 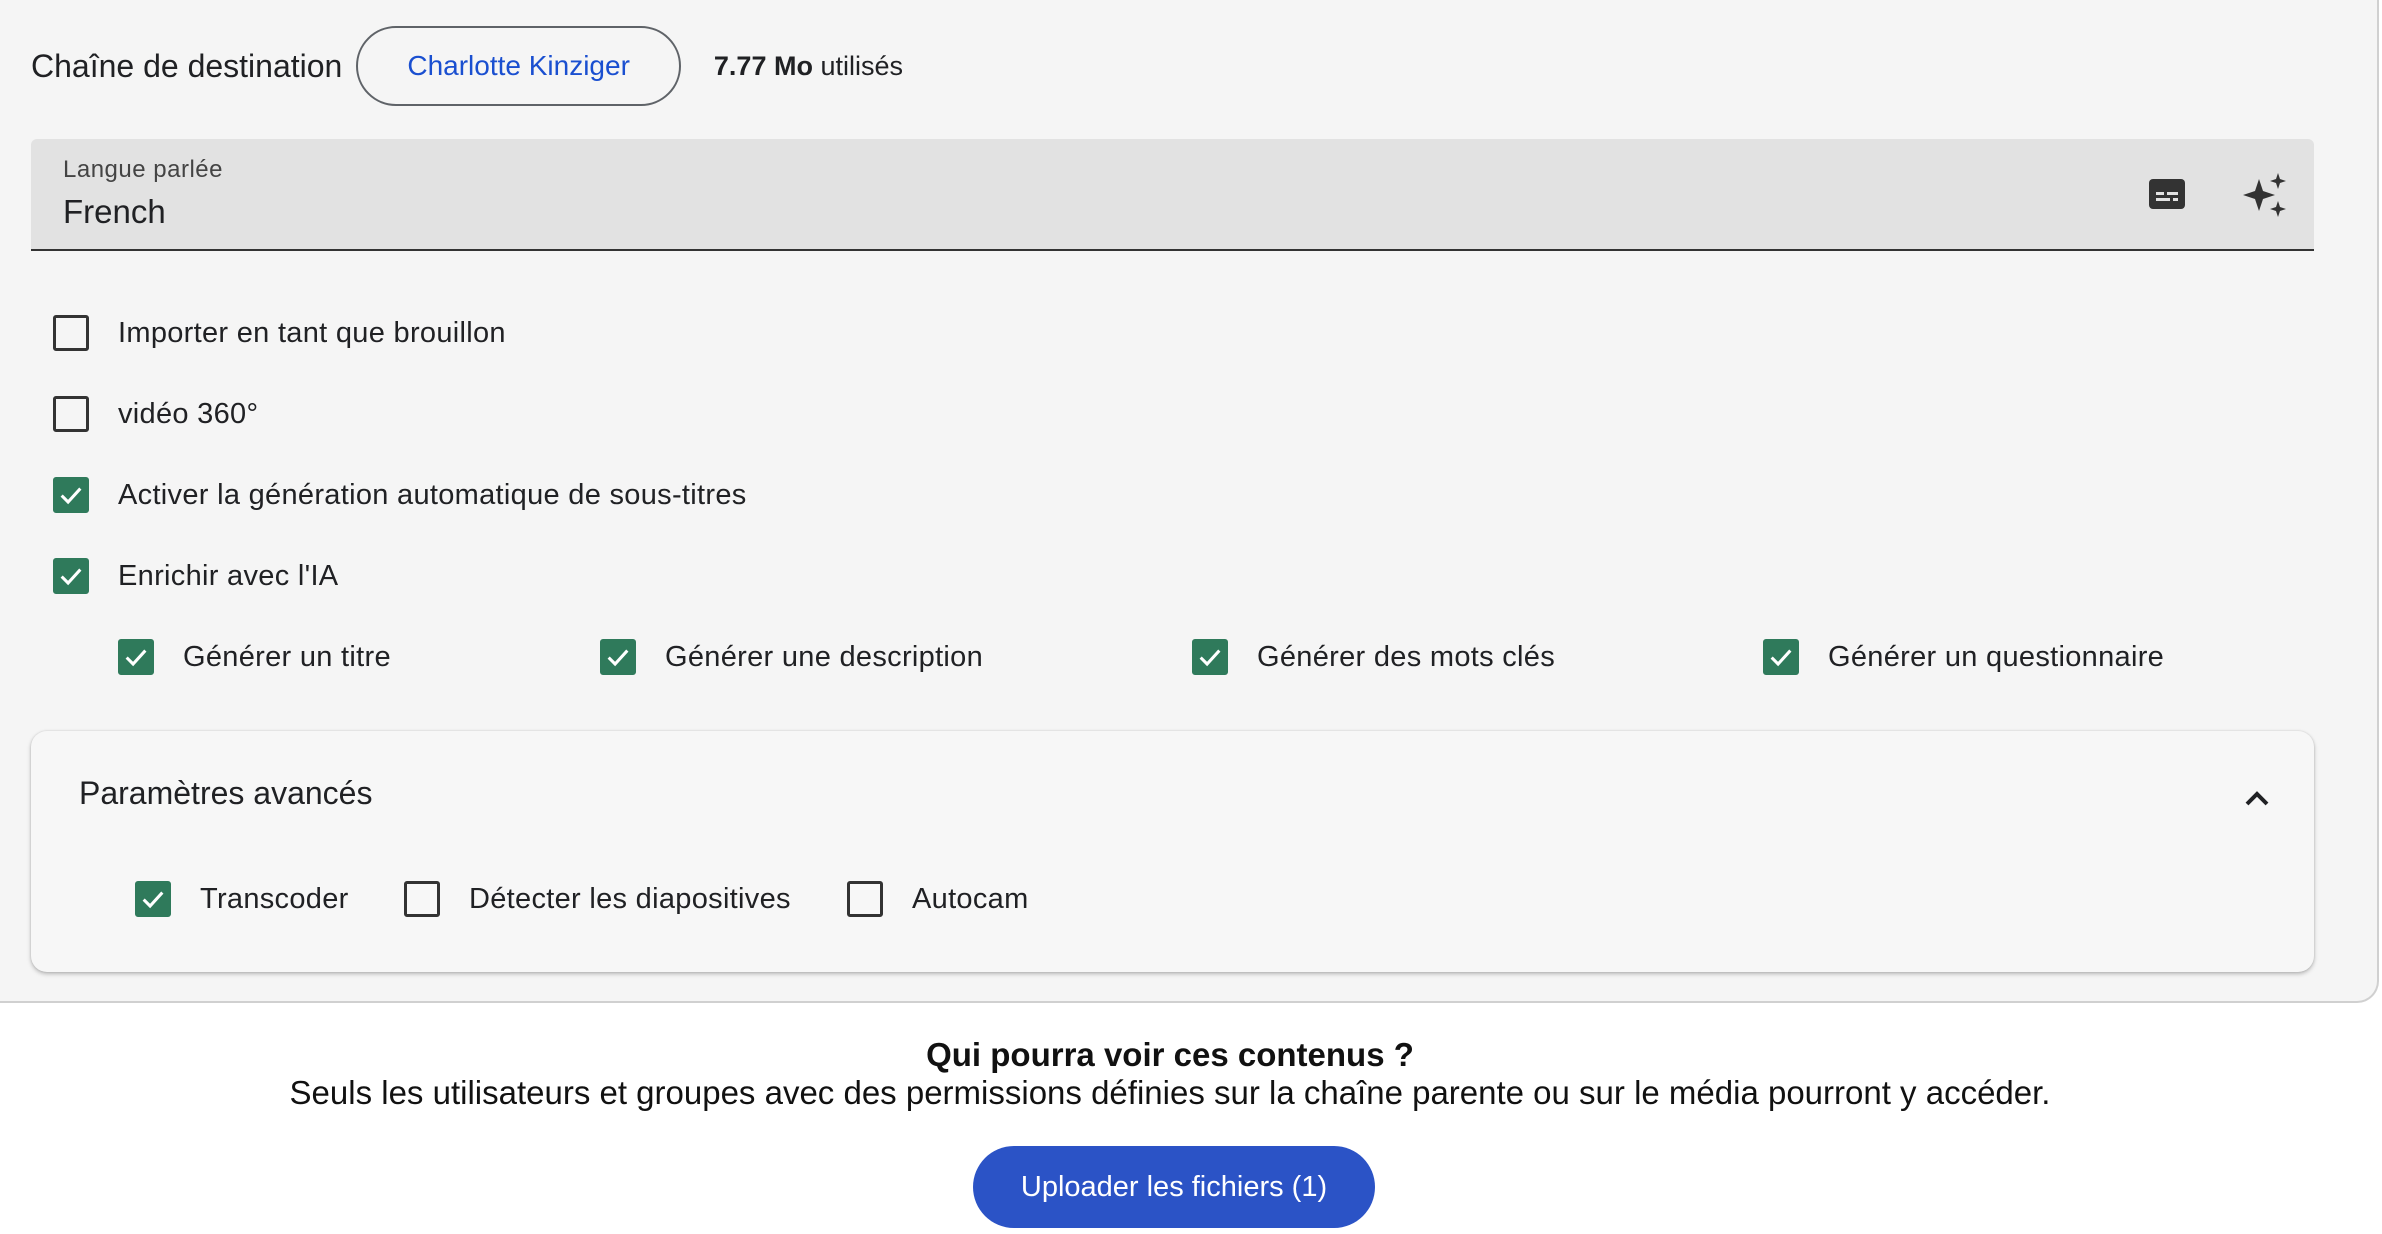 I want to click on option-generate-description: Générer une description, so click(x=791, y=657).